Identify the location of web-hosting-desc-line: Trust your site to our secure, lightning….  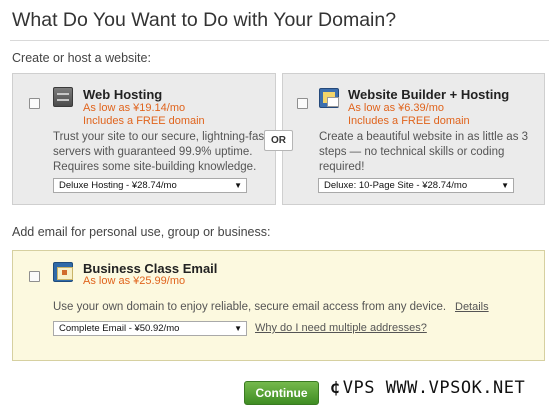
(160, 137).